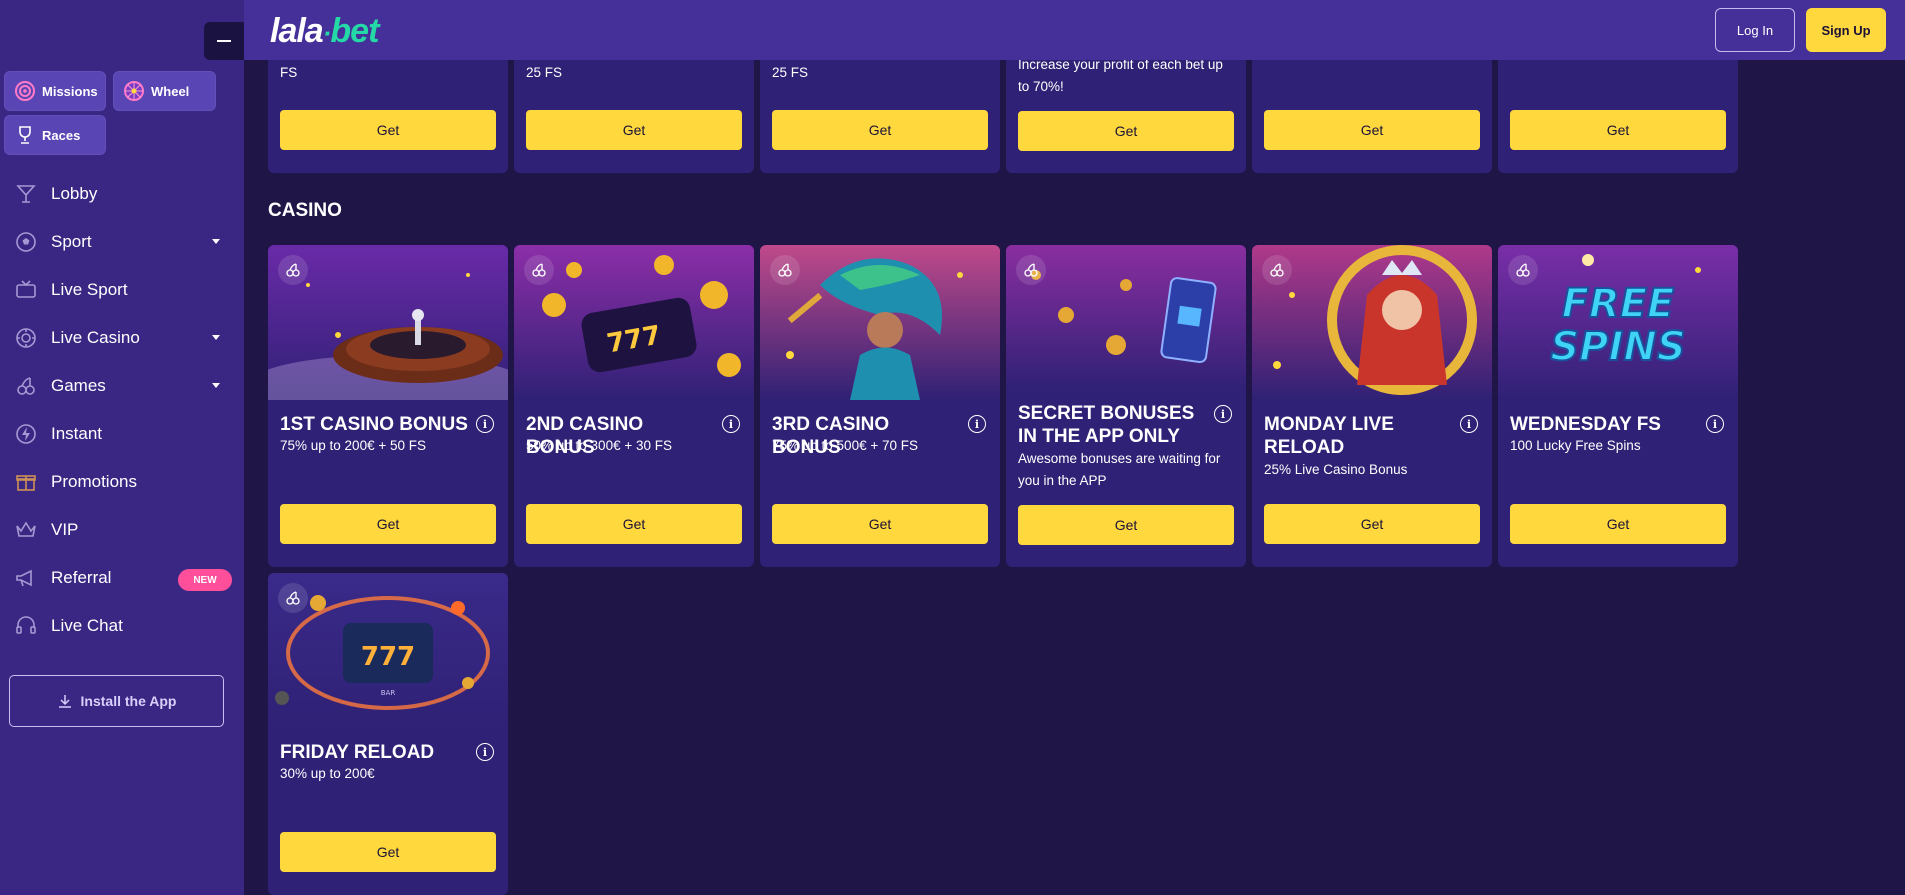 Image resolution: width=1905 pixels, height=895 pixels. I want to click on missions-chip: Missions, so click(55, 91).